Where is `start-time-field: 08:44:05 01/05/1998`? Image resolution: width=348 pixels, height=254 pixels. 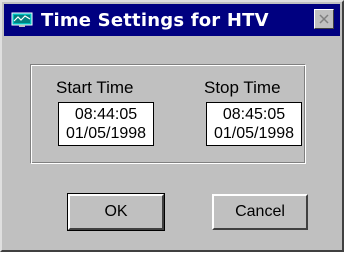
start-time-field: 08:44:05 01/05/1998 is located at coordinates (106, 124).